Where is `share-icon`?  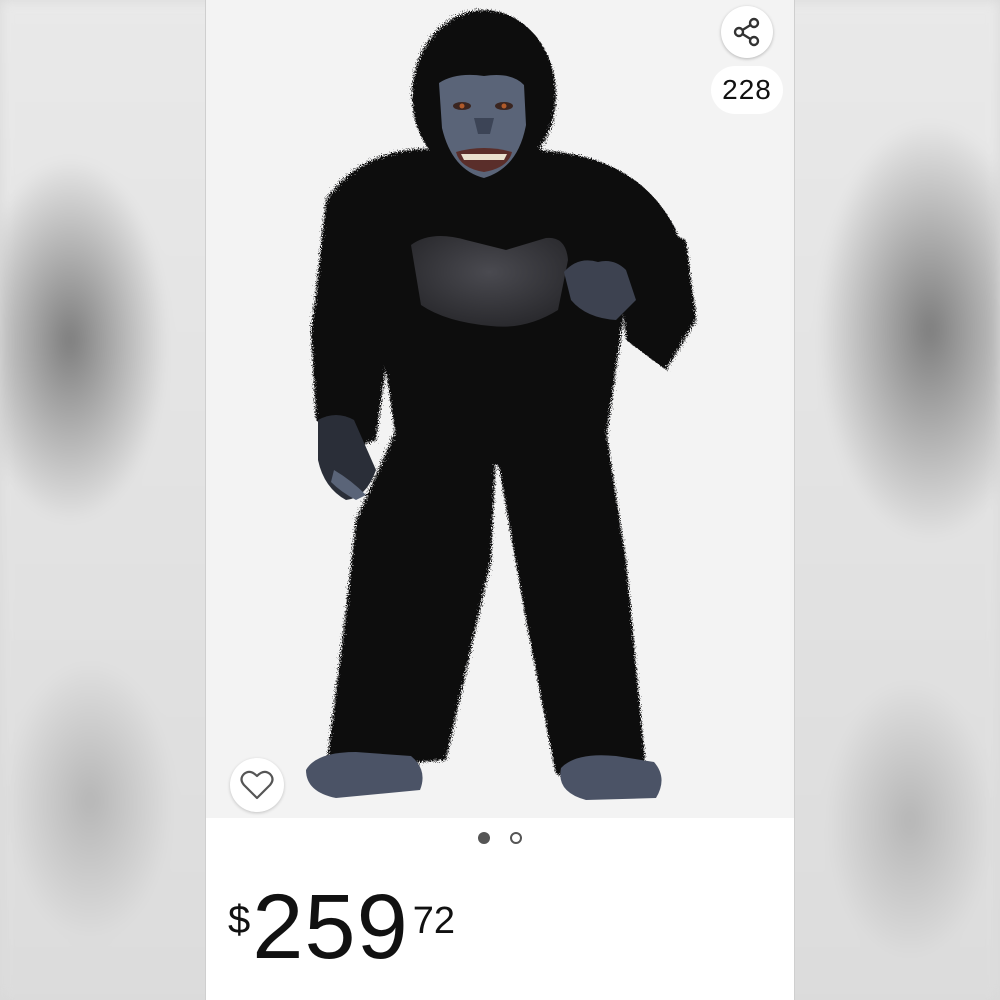 share-icon is located at coordinates (746, 32).